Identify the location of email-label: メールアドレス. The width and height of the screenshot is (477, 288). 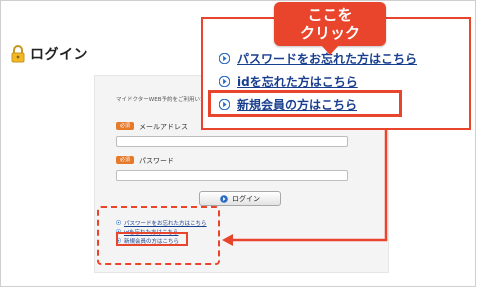
(163, 127).